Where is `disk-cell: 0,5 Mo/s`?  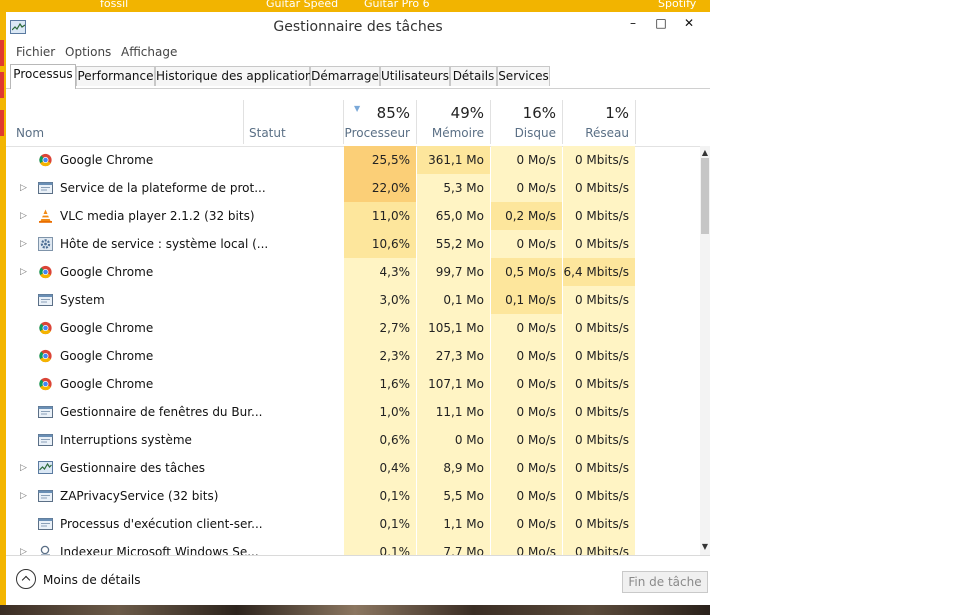
disk-cell: 0,5 Mo/s is located at coordinates (526, 272).